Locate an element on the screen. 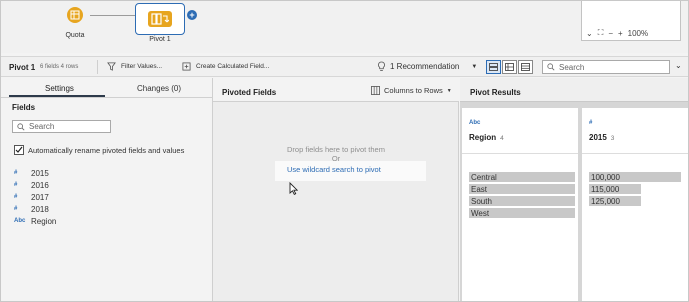 The image size is (689, 302). add-step-button: + is located at coordinates (192, 15).